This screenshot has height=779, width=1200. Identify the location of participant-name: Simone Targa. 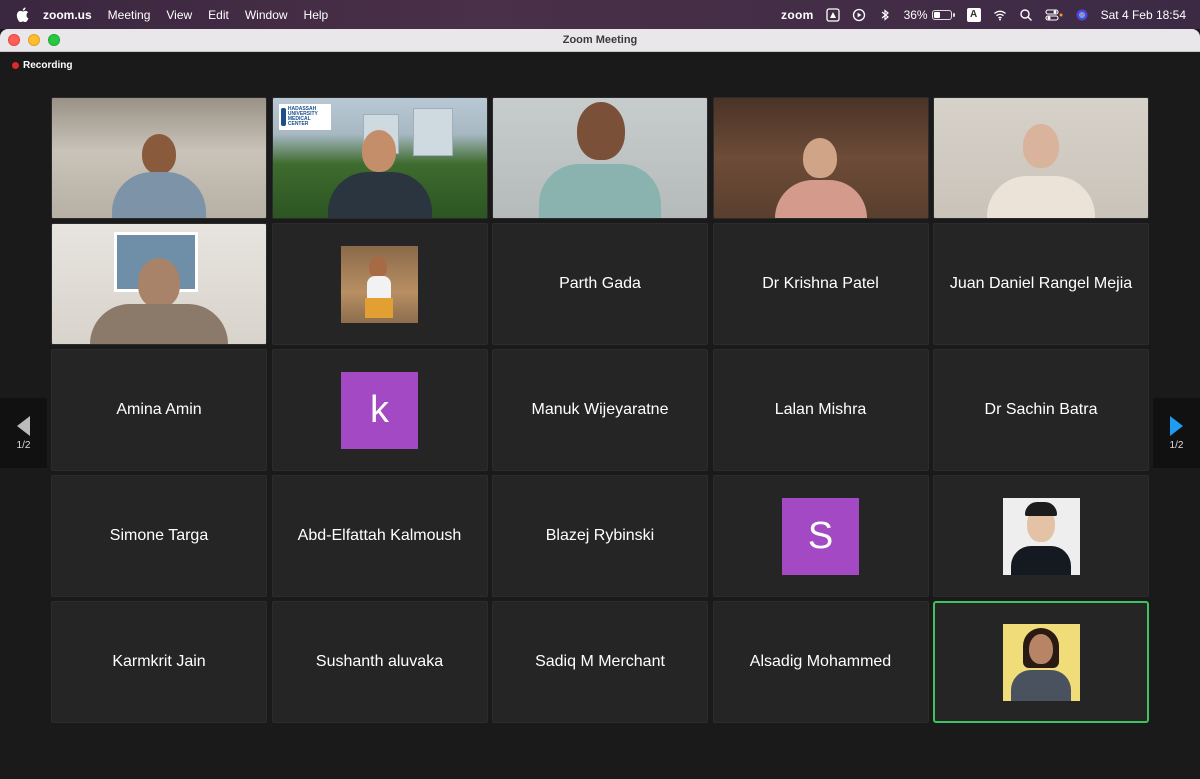
(159, 535).